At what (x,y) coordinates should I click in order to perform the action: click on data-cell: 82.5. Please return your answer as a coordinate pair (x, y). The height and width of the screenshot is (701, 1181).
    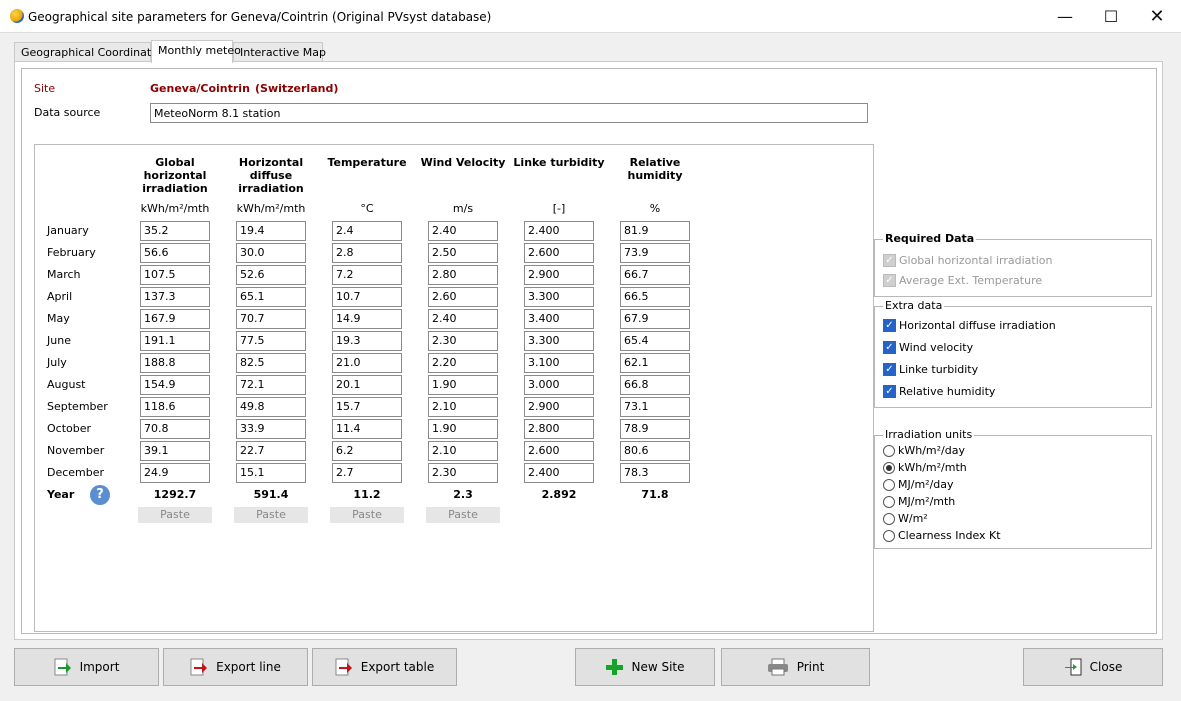
    Looking at the image, I should click on (271, 363).